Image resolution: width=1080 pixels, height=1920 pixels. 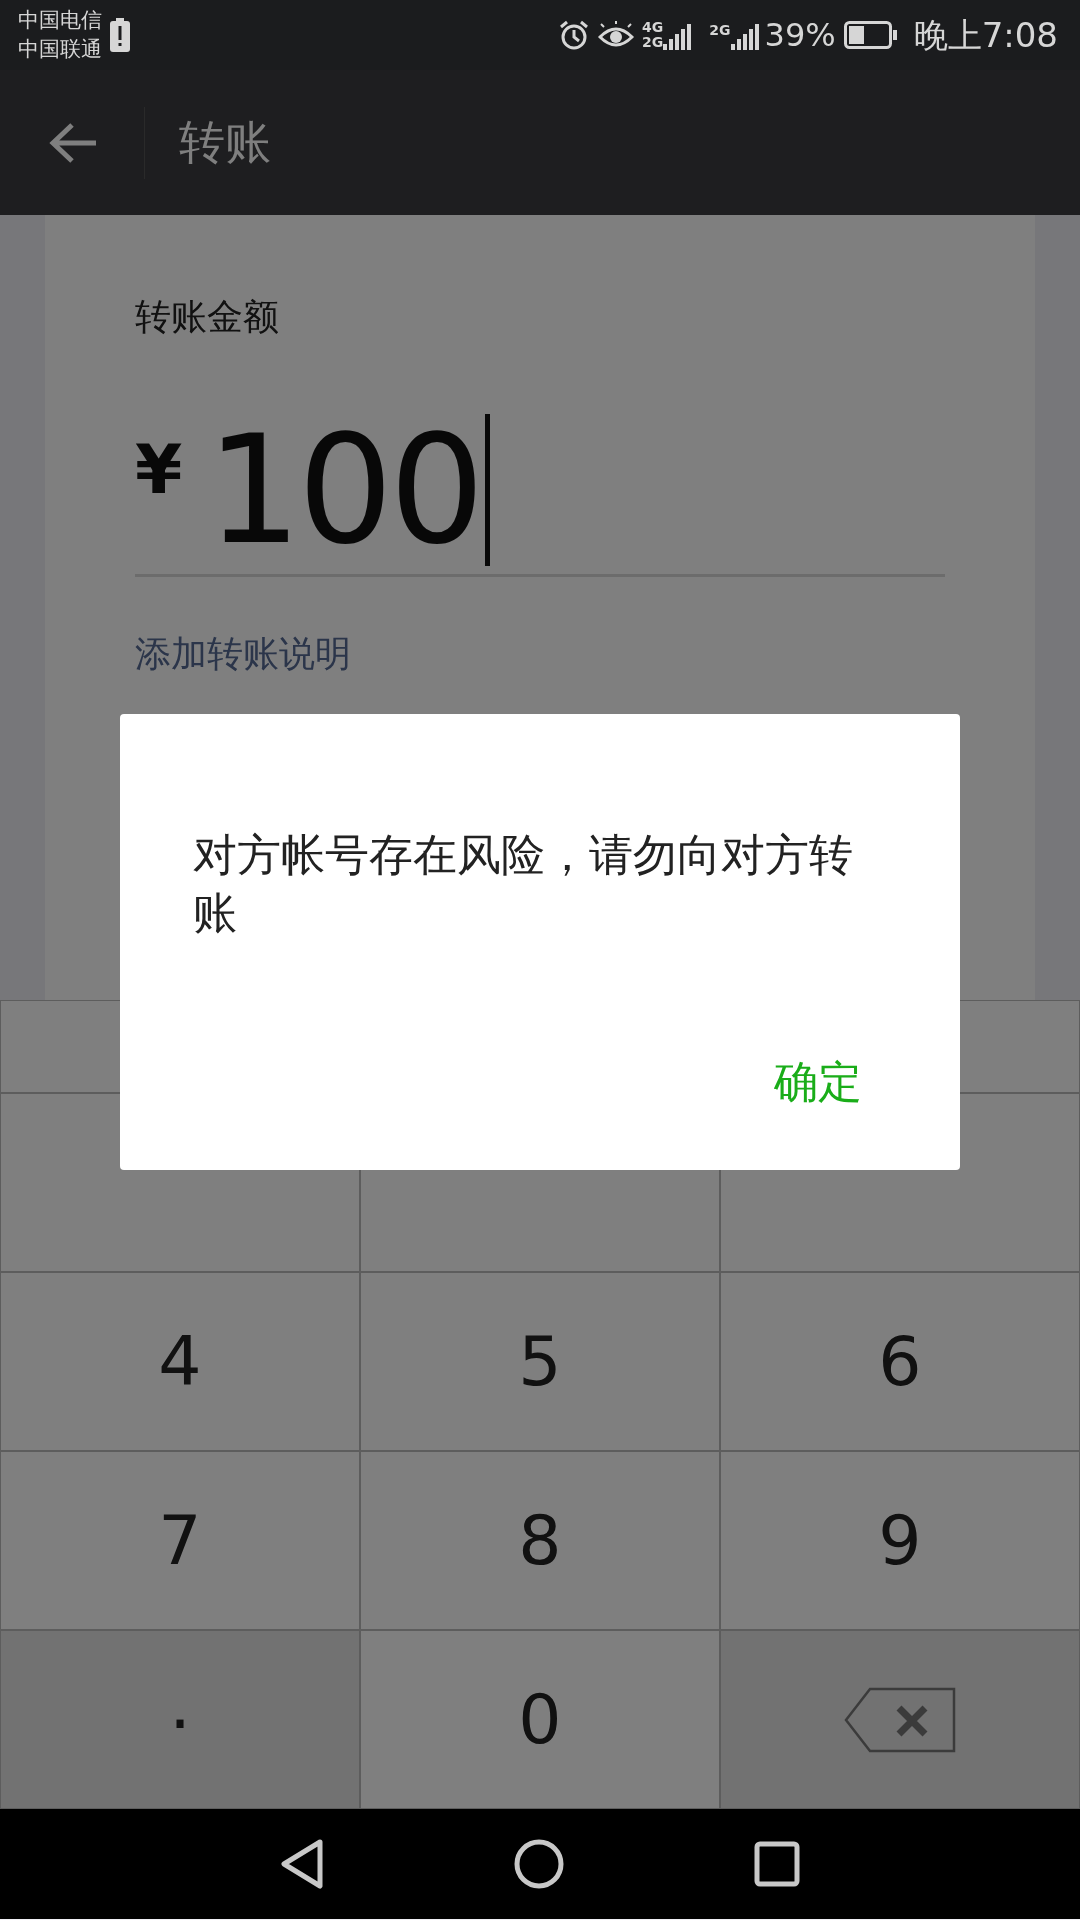 I want to click on back-nav-icon, so click(x=302, y=1864).